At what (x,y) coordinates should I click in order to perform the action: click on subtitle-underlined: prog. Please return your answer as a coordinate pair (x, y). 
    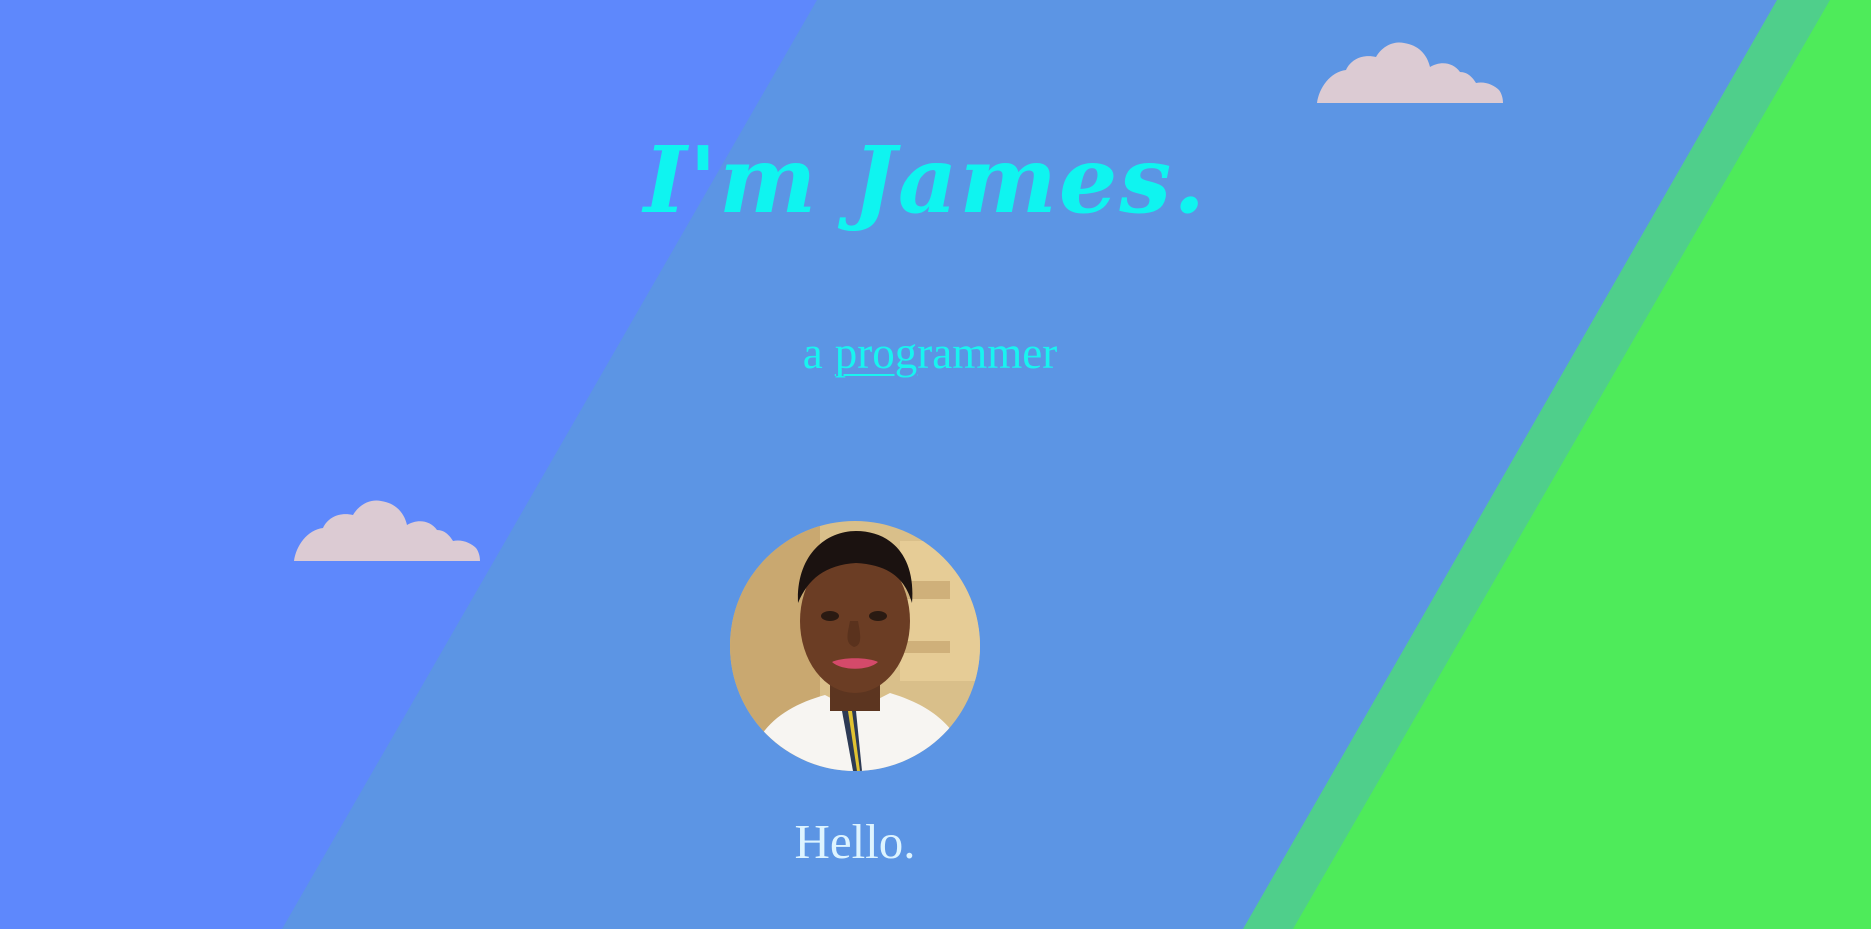
    Looking at the image, I should click on (876, 353).